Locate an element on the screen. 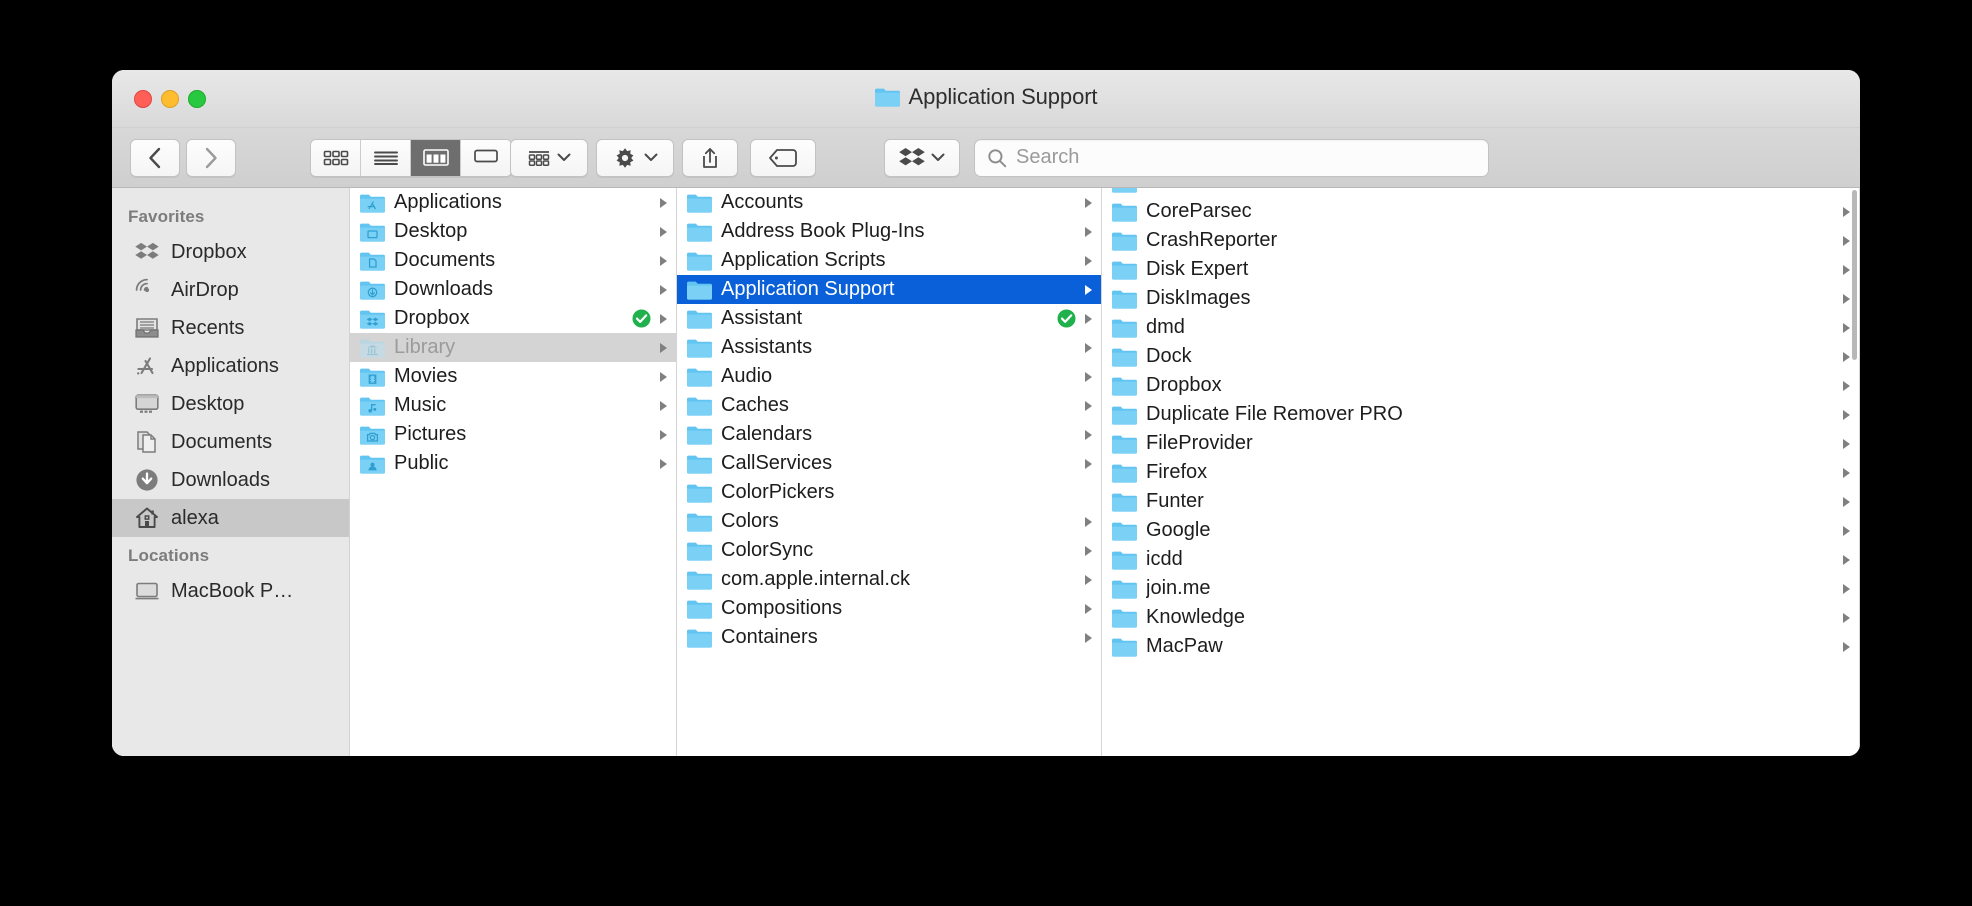 This screenshot has width=1972, height=906. forward-button is located at coordinates (211, 157).